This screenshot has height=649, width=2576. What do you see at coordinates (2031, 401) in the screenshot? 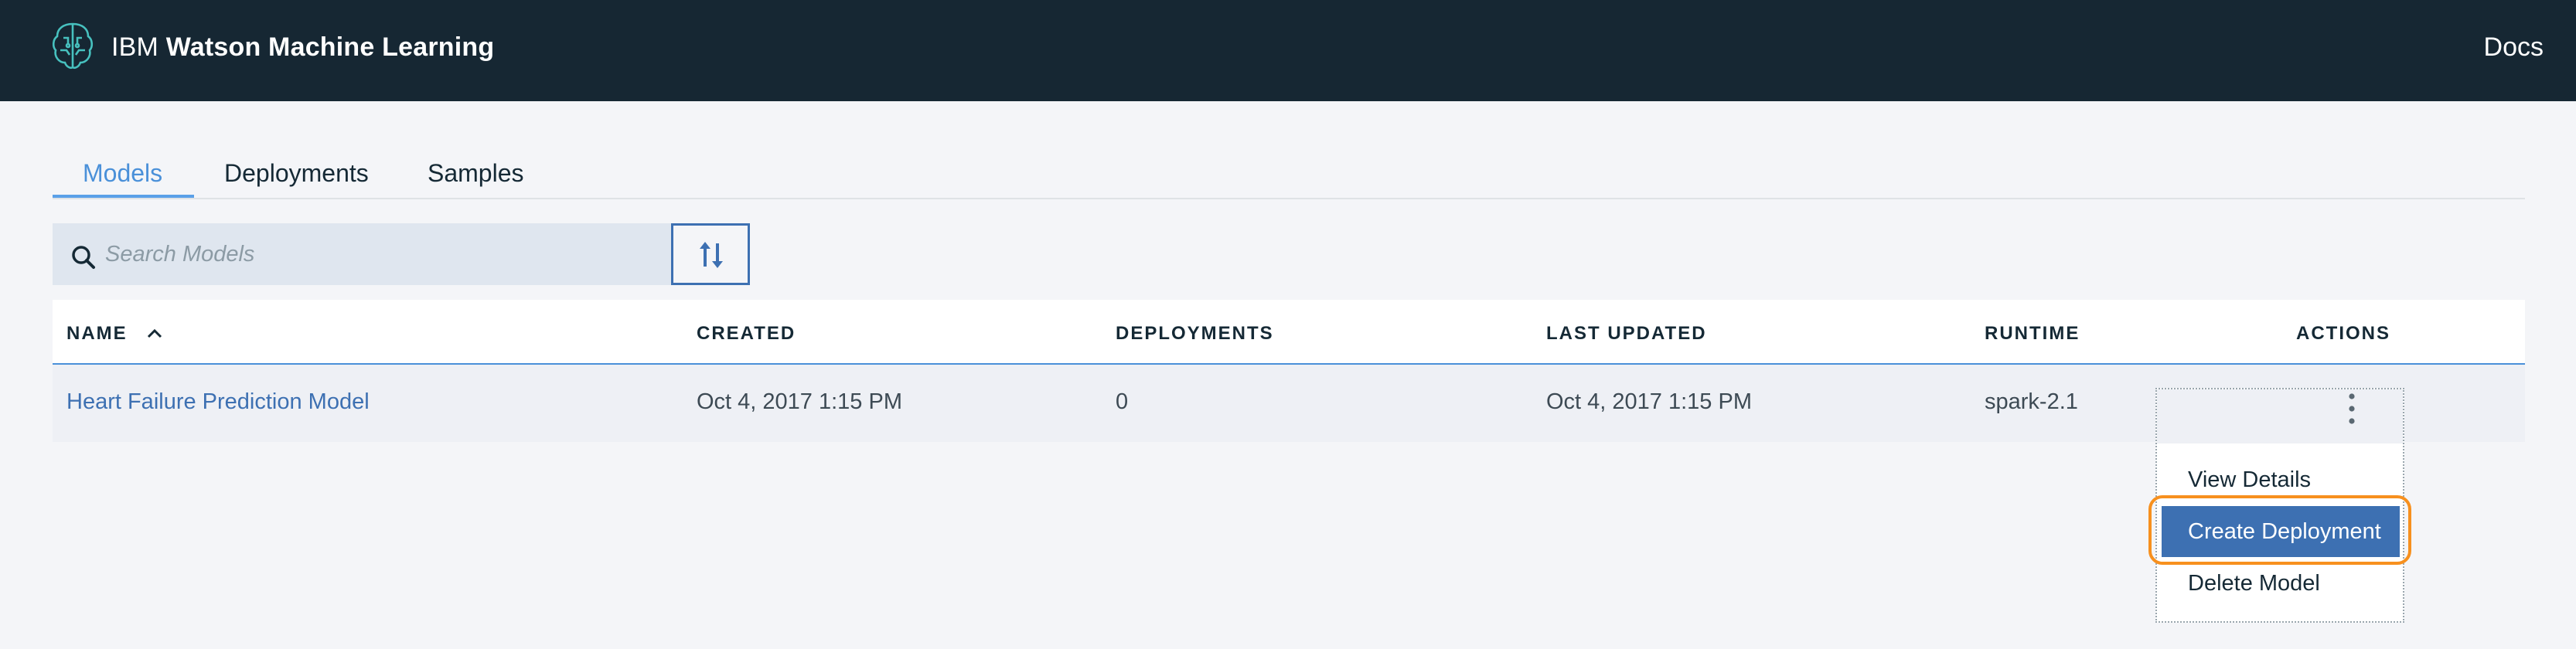
I see `runtime-cell: spark-2.1` at bounding box center [2031, 401].